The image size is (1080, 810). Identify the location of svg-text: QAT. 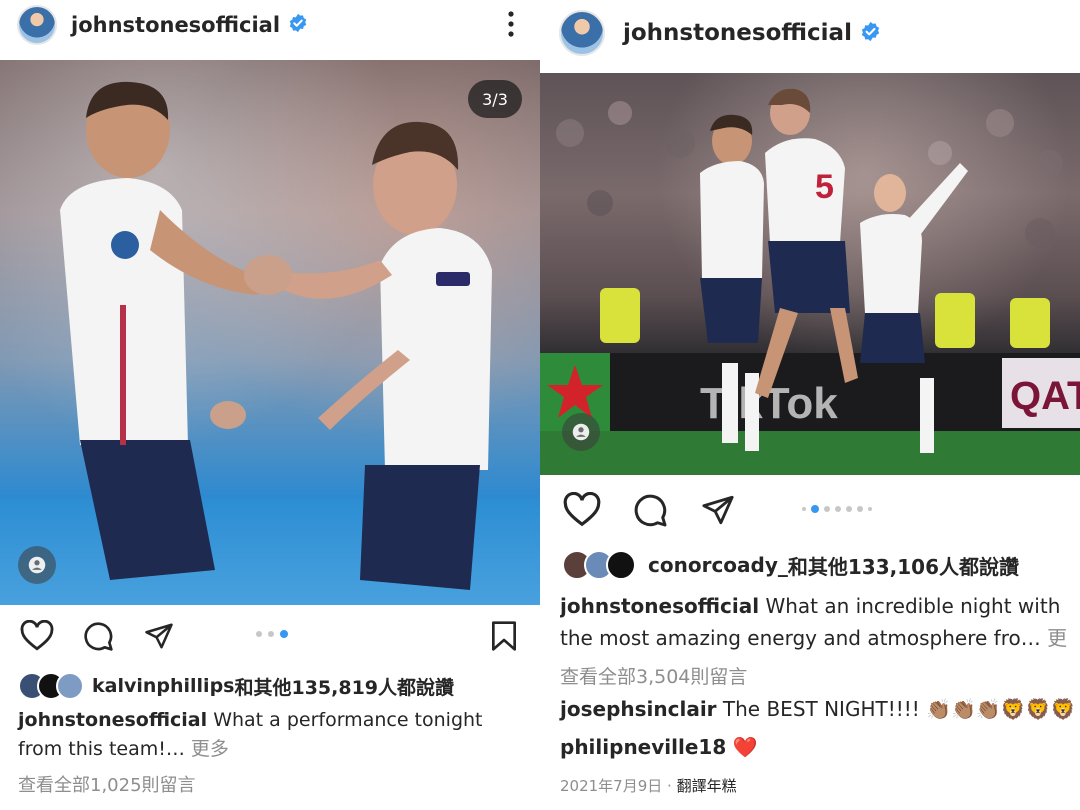
(1045, 396).